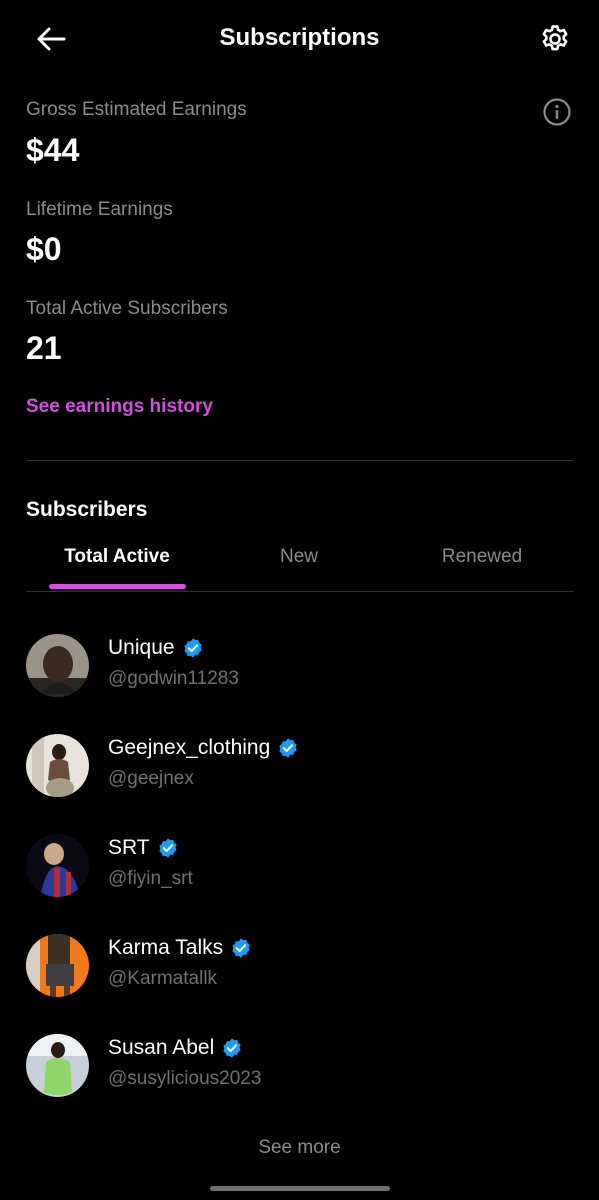  I want to click on subscribers-heading: Subscribers, so click(87, 509).